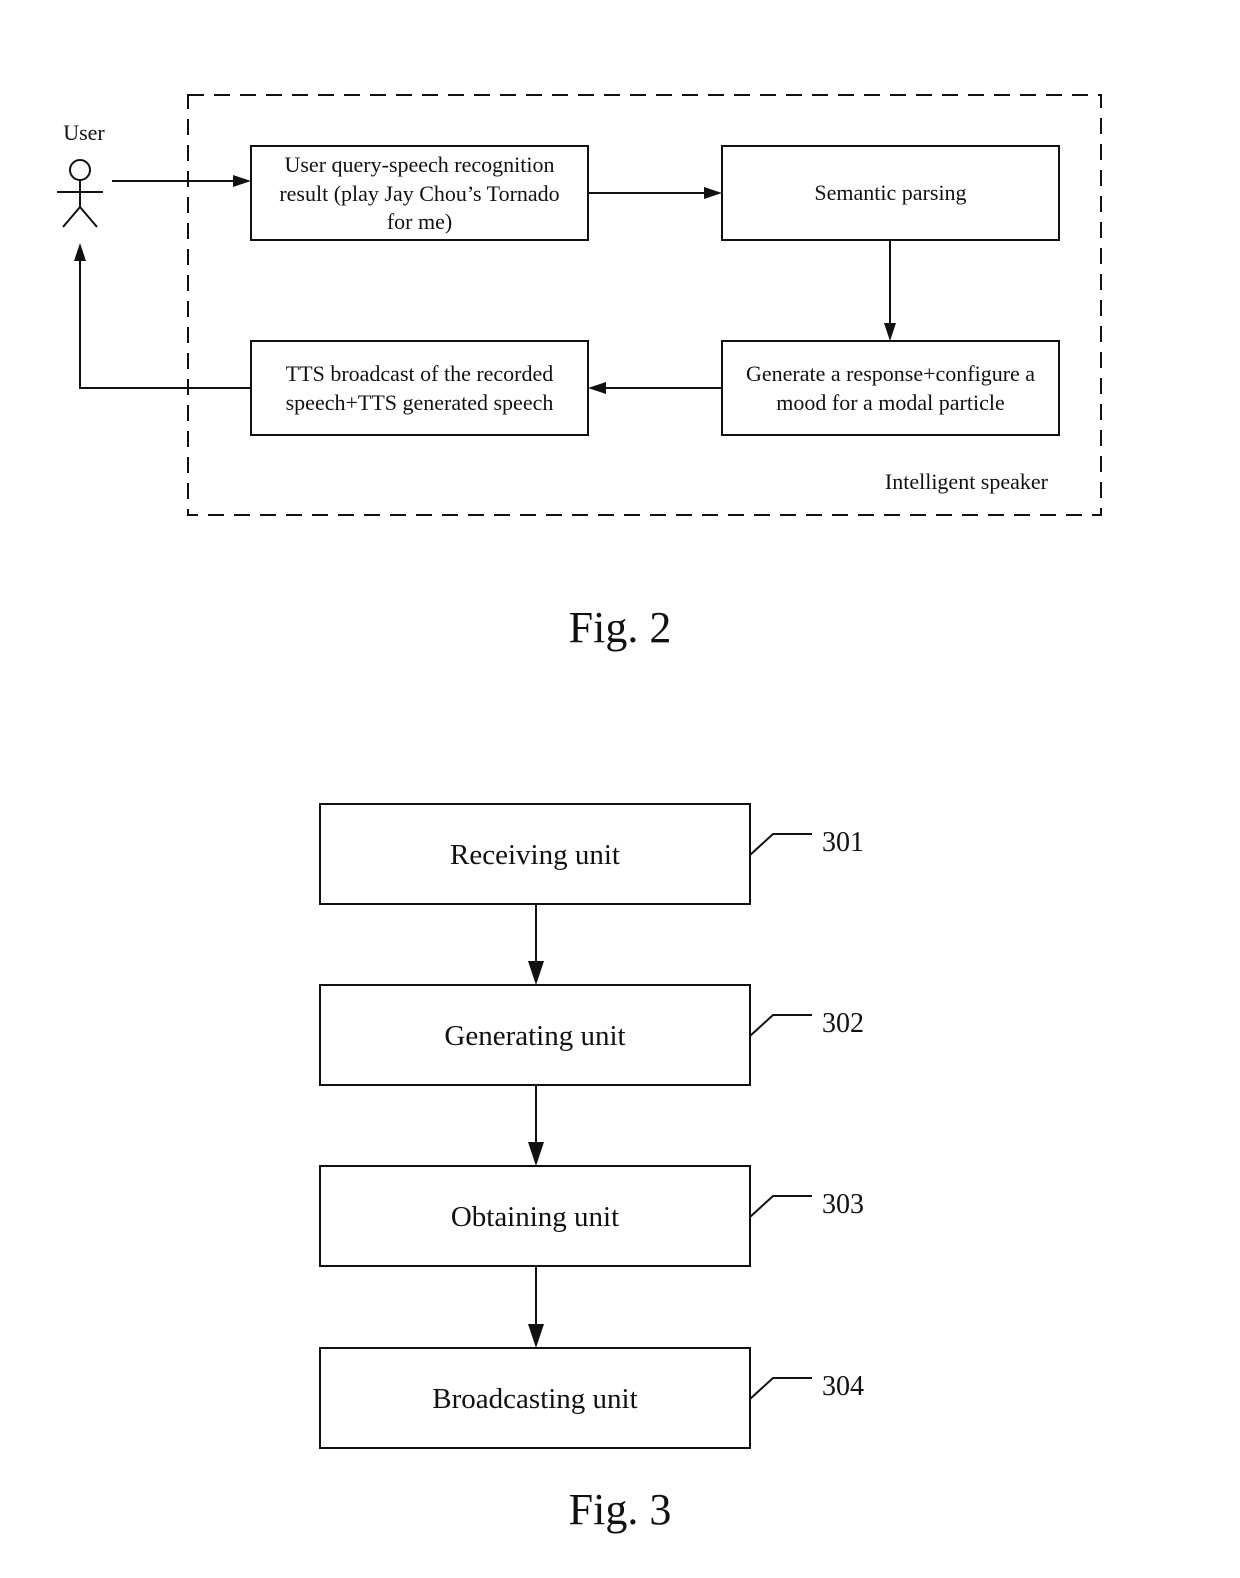 The height and width of the screenshot is (1578, 1240). Describe the element at coordinates (535, 1217) in the screenshot. I see `obtaining-unit-label: Obtaining unit` at that location.